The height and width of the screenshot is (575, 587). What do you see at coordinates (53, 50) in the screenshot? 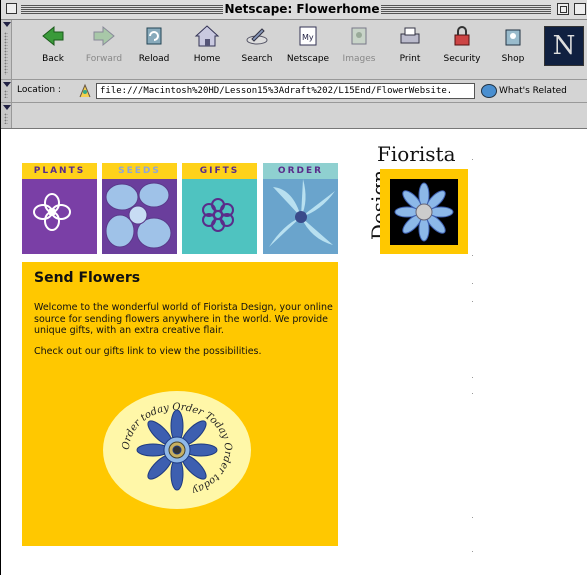
I see `back-button: Back` at bounding box center [53, 50].